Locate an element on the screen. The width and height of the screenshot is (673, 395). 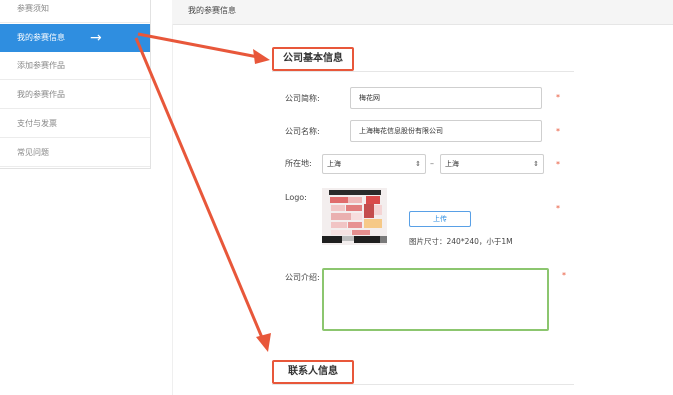
short-name-label: 公司简称: is located at coordinates (302, 98).